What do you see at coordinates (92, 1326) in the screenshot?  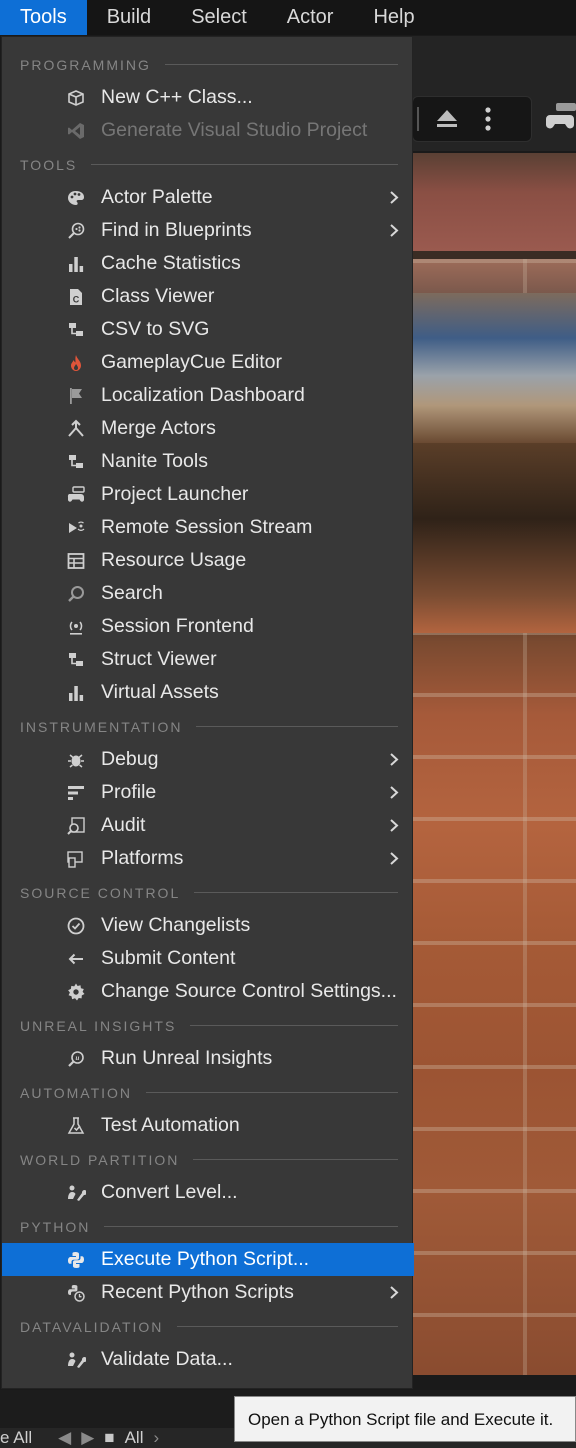 I see `section-label: DATAVALIDATION` at bounding box center [92, 1326].